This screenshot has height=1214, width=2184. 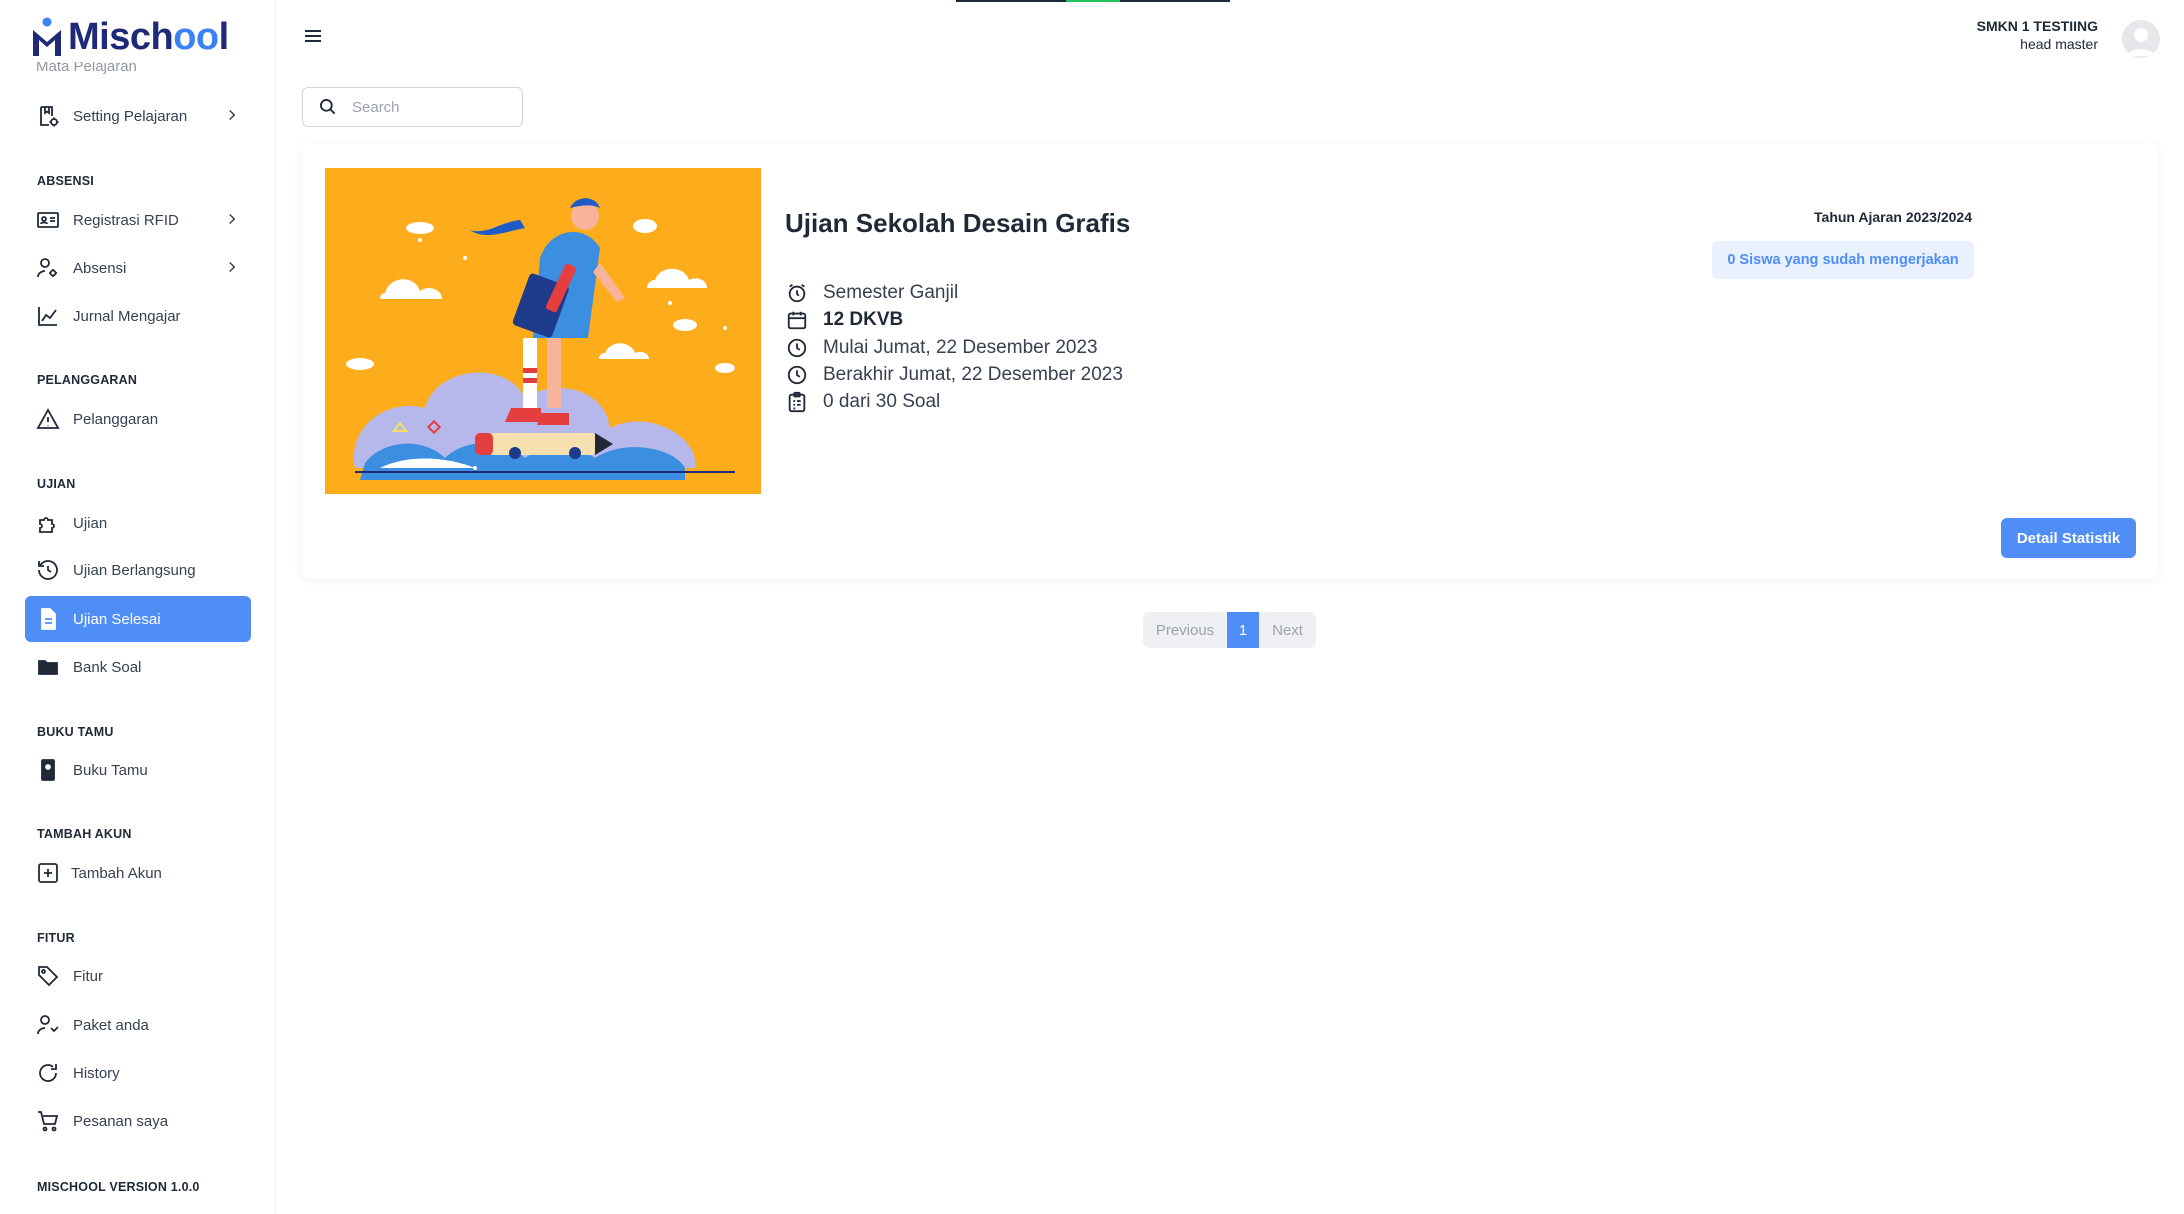 I want to click on sidebar-item-pelanggaran: Pelanggaran, so click(x=138, y=419).